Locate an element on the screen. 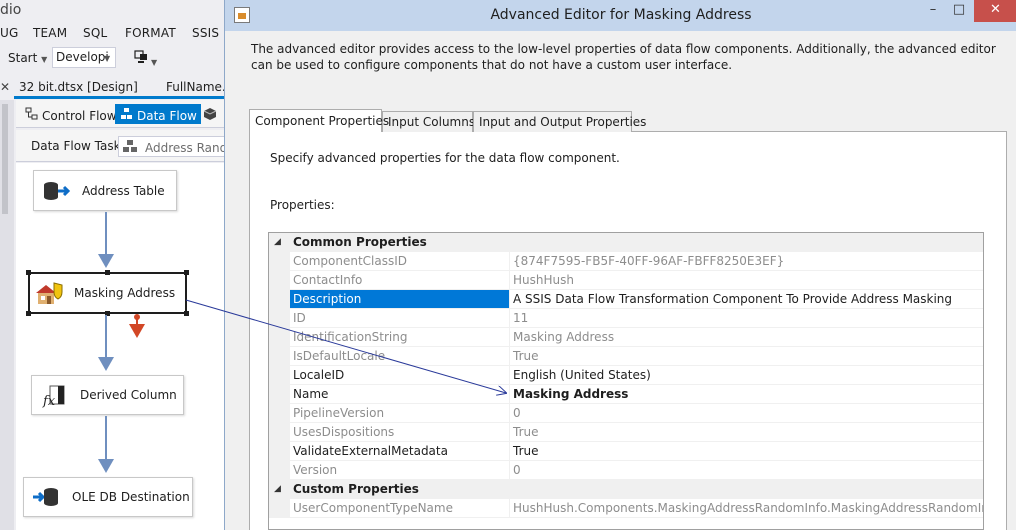 The width and height of the screenshot is (1016, 530). maximize-button: □ is located at coordinates (959, 11).